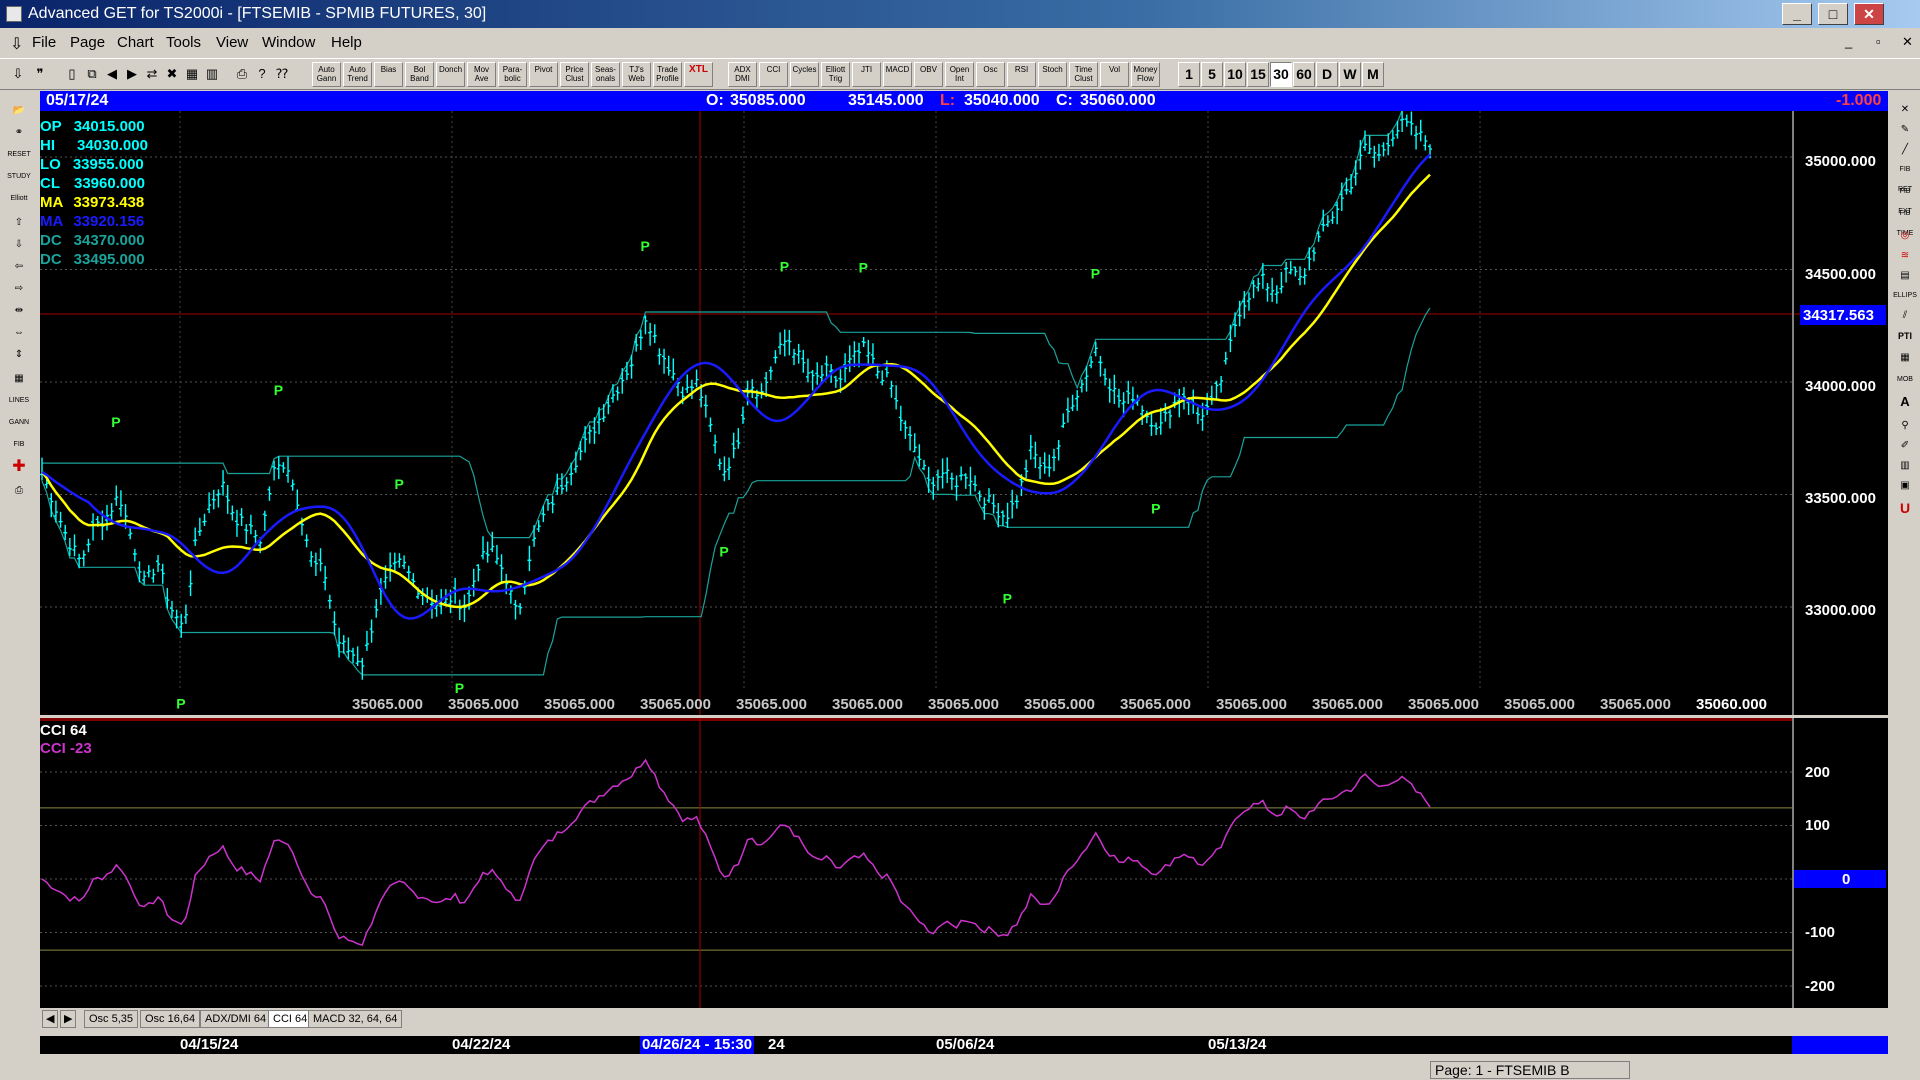  I want to click on box-tool-icon: ▤, so click(1905, 276).